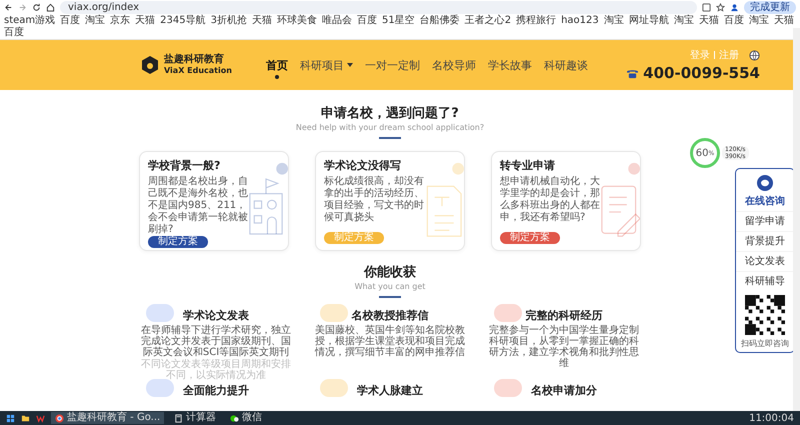  Describe the element at coordinates (390, 315) in the screenshot. I see `benefit-title: 名校教授推荐信` at that location.